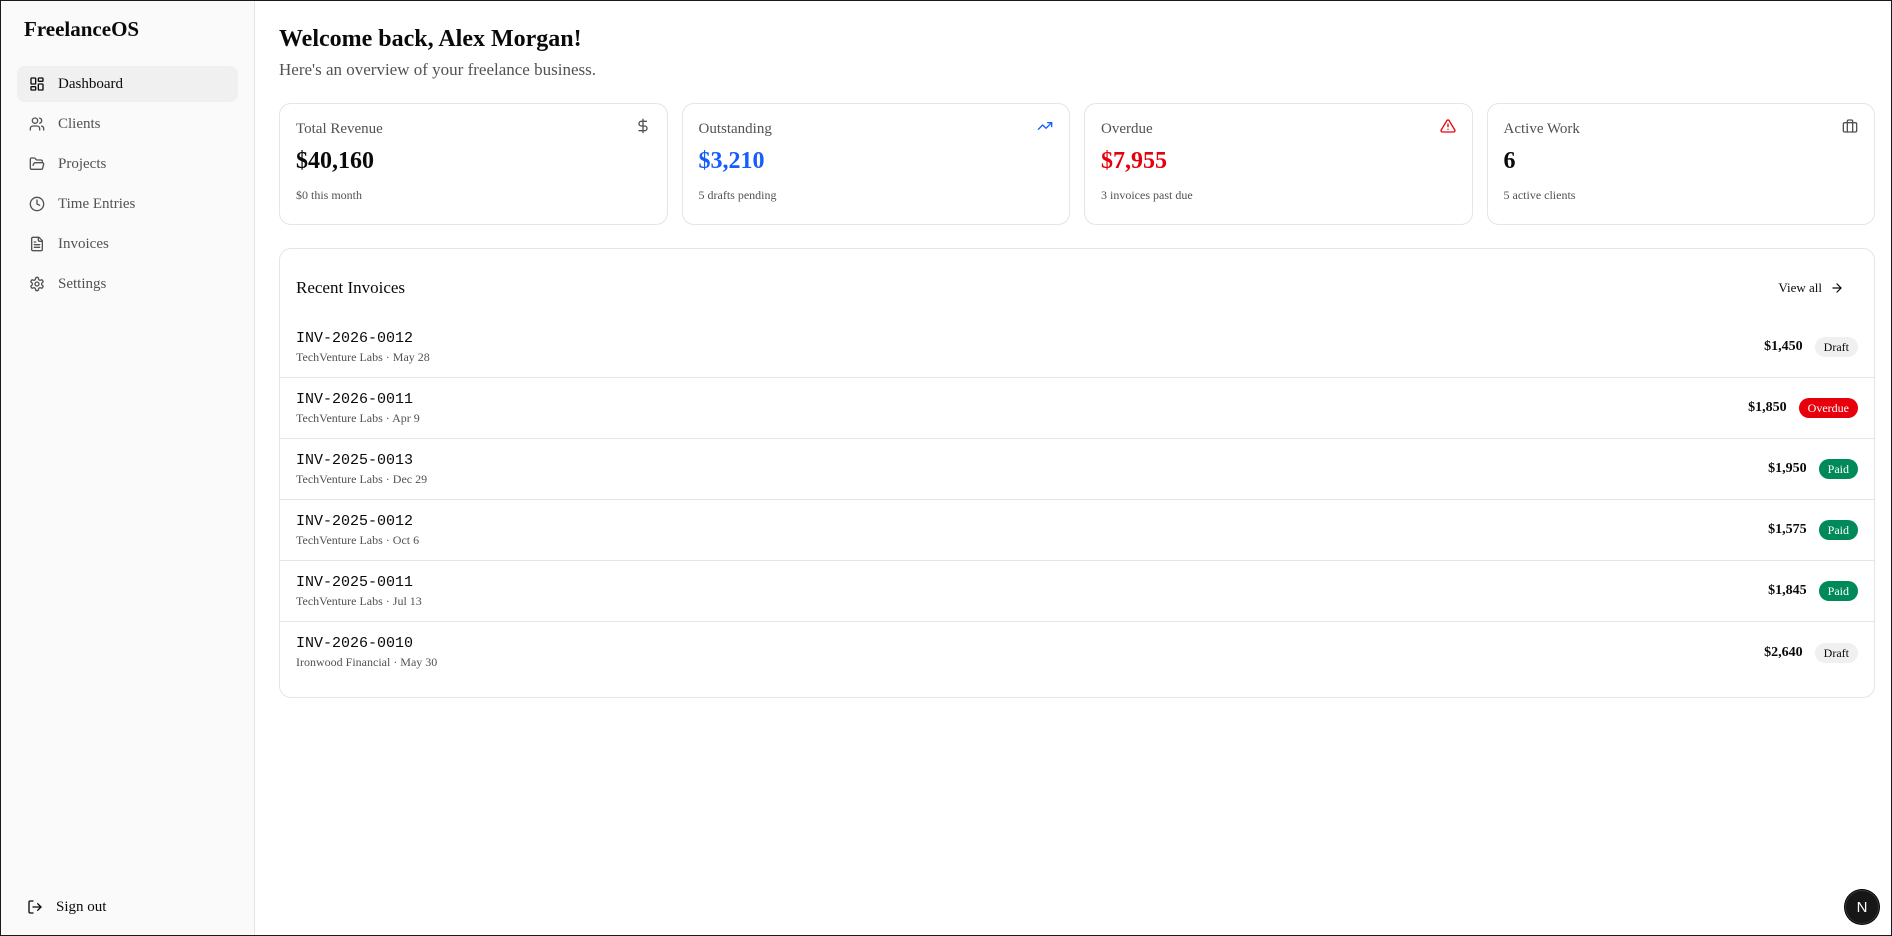 The image size is (1892, 936). Describe the element at coordinates (90, 83) in the screenshot. I see `sidebar-item-label: Dashboard` at that location.